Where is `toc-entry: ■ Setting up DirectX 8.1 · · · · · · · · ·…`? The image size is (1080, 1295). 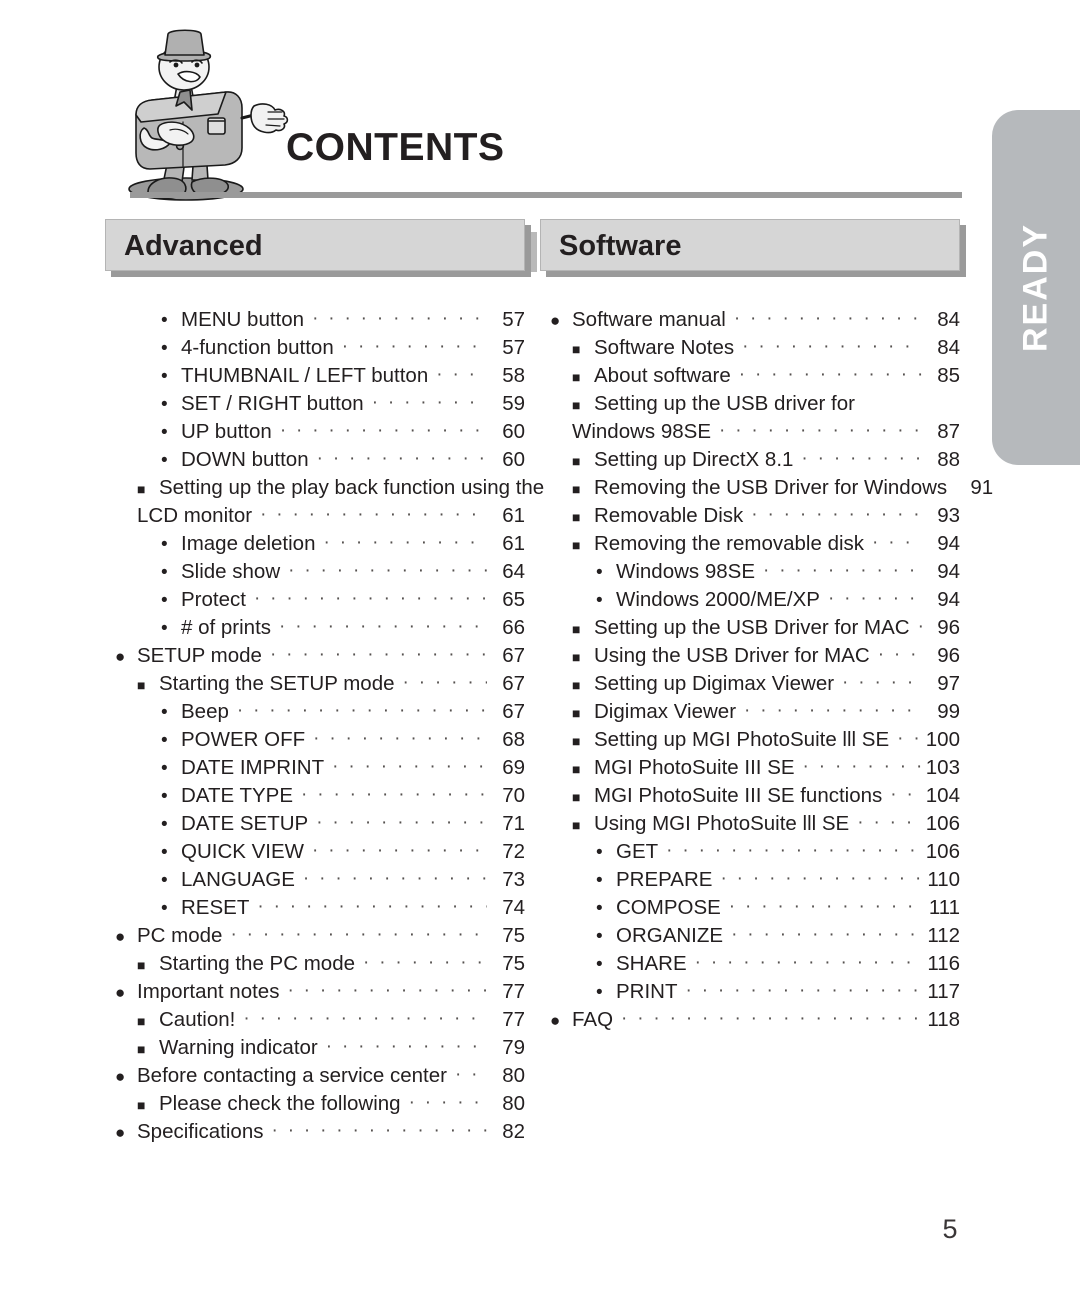 toc-entry: ■ Setting up DirectX 8.1 · · · · · · · · ·… is located at coordinates (750, 460).